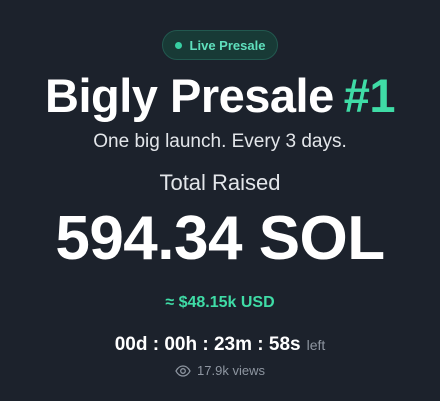  Describe the element at coordinates (207, 344) in the screenshot. I see `countdown-time: 00d : 00h : 23m : 58s` at that location.